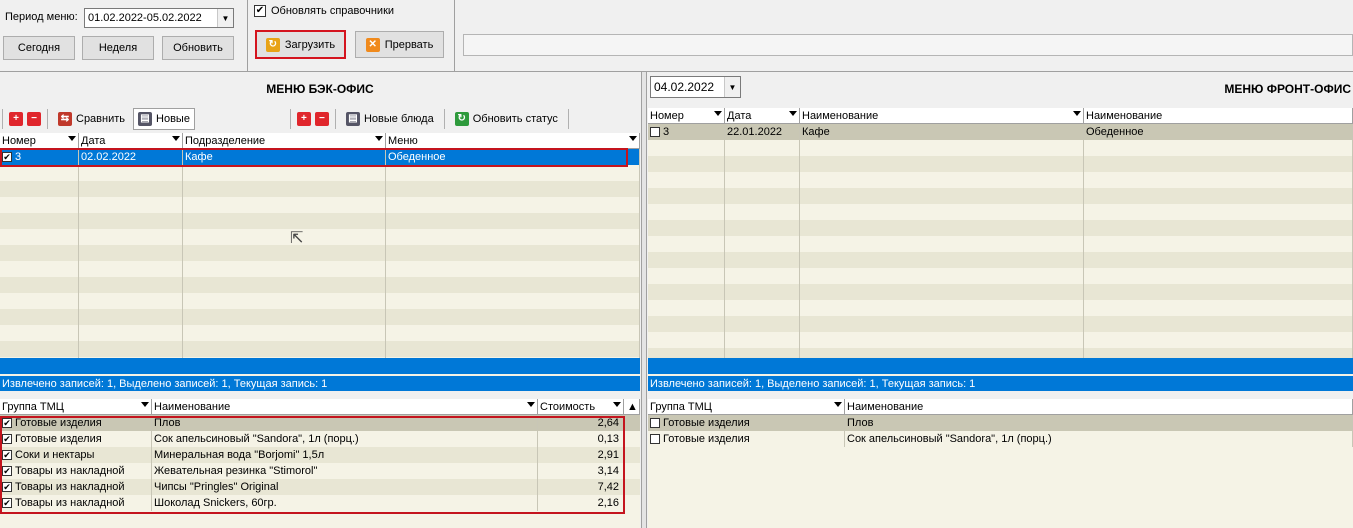 The width and height of the screenshot is (1353, 528). I want to click on refresh-button: Обновить, so click(198, 48).